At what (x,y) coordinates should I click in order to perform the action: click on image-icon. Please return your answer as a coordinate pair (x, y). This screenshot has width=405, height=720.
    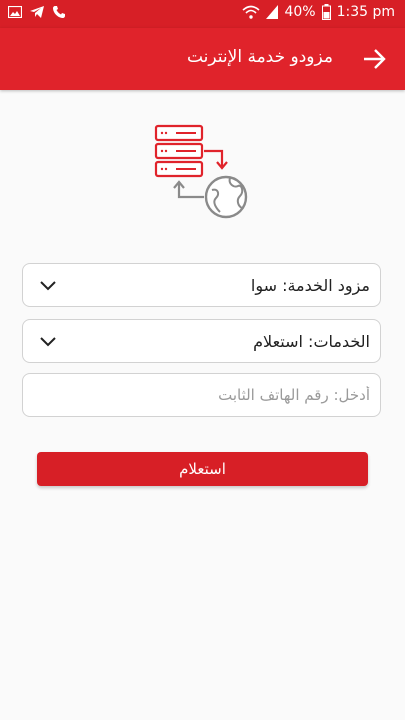
    Looking at the image, I should click on (15, 12).